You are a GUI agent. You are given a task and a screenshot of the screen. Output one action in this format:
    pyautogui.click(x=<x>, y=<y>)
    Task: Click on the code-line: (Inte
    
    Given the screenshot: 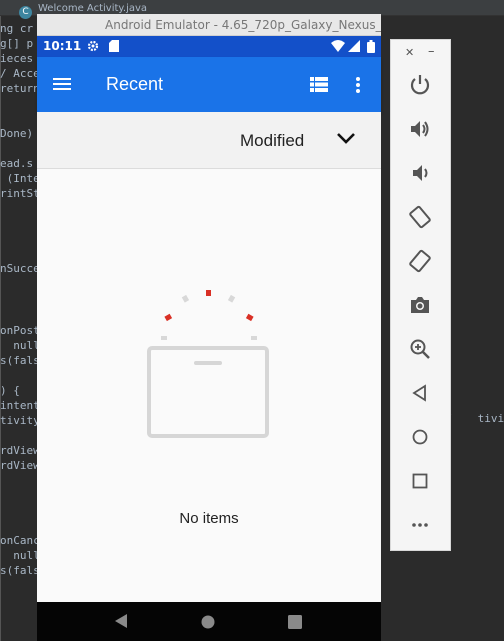 What is the action you would take?
    pyautogui.click(x=20, y=178)
    